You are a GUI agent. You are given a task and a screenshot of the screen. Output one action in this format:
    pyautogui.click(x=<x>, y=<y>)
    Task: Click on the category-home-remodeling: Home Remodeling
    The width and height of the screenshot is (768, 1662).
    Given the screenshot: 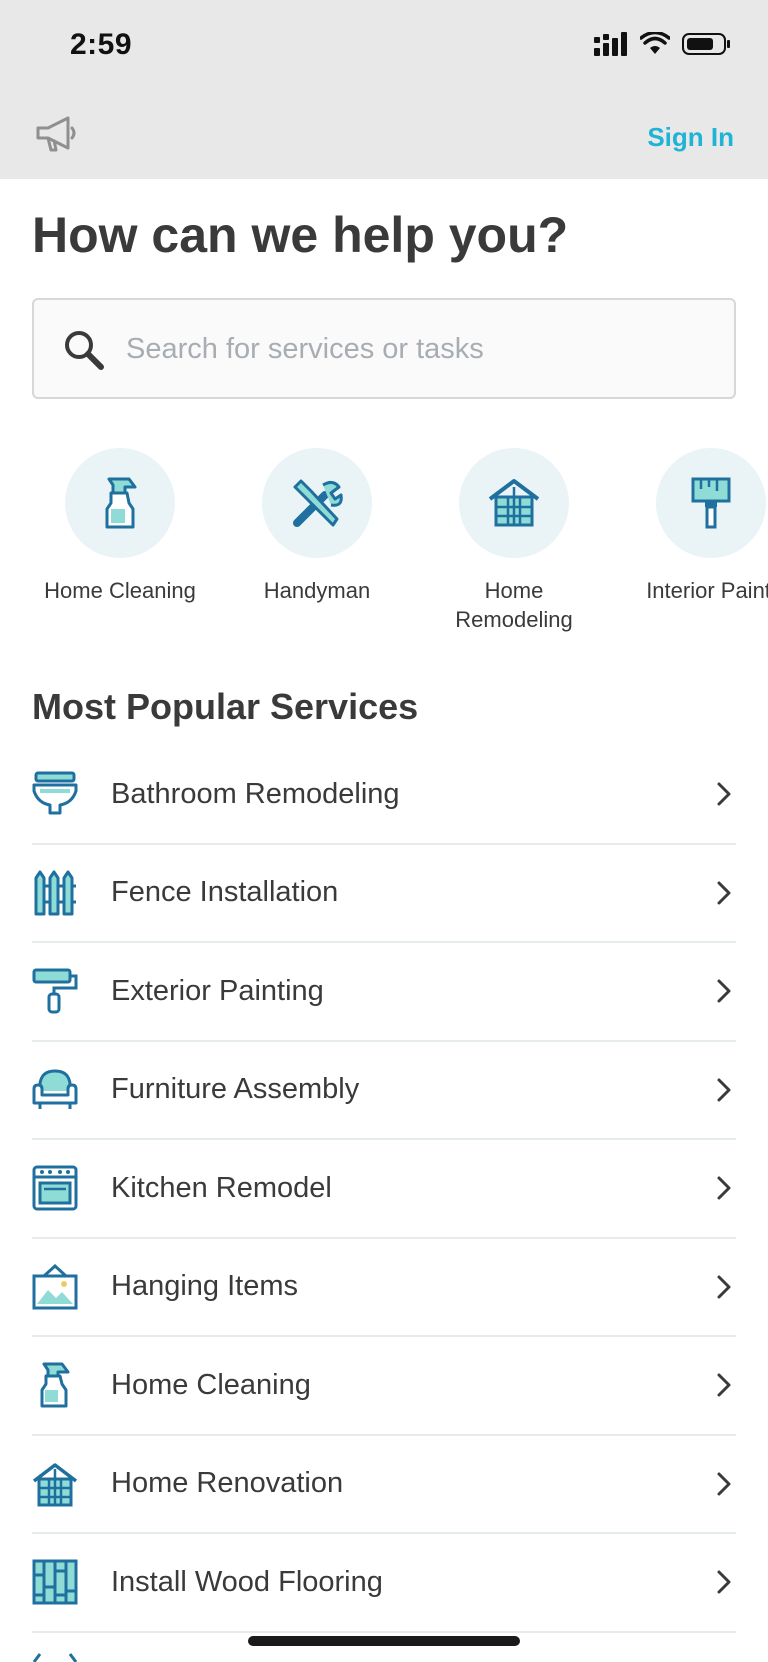 What is the action you would take?
    pyautogui.click(x=514, y=541)
    